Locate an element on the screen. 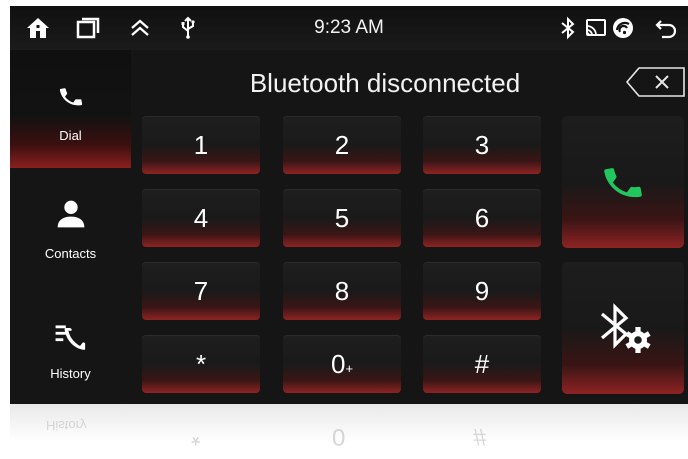 The width and height of the screenshot is (688, 459). sidebar-item-dial: Dial is located at coordinates (70, 109).